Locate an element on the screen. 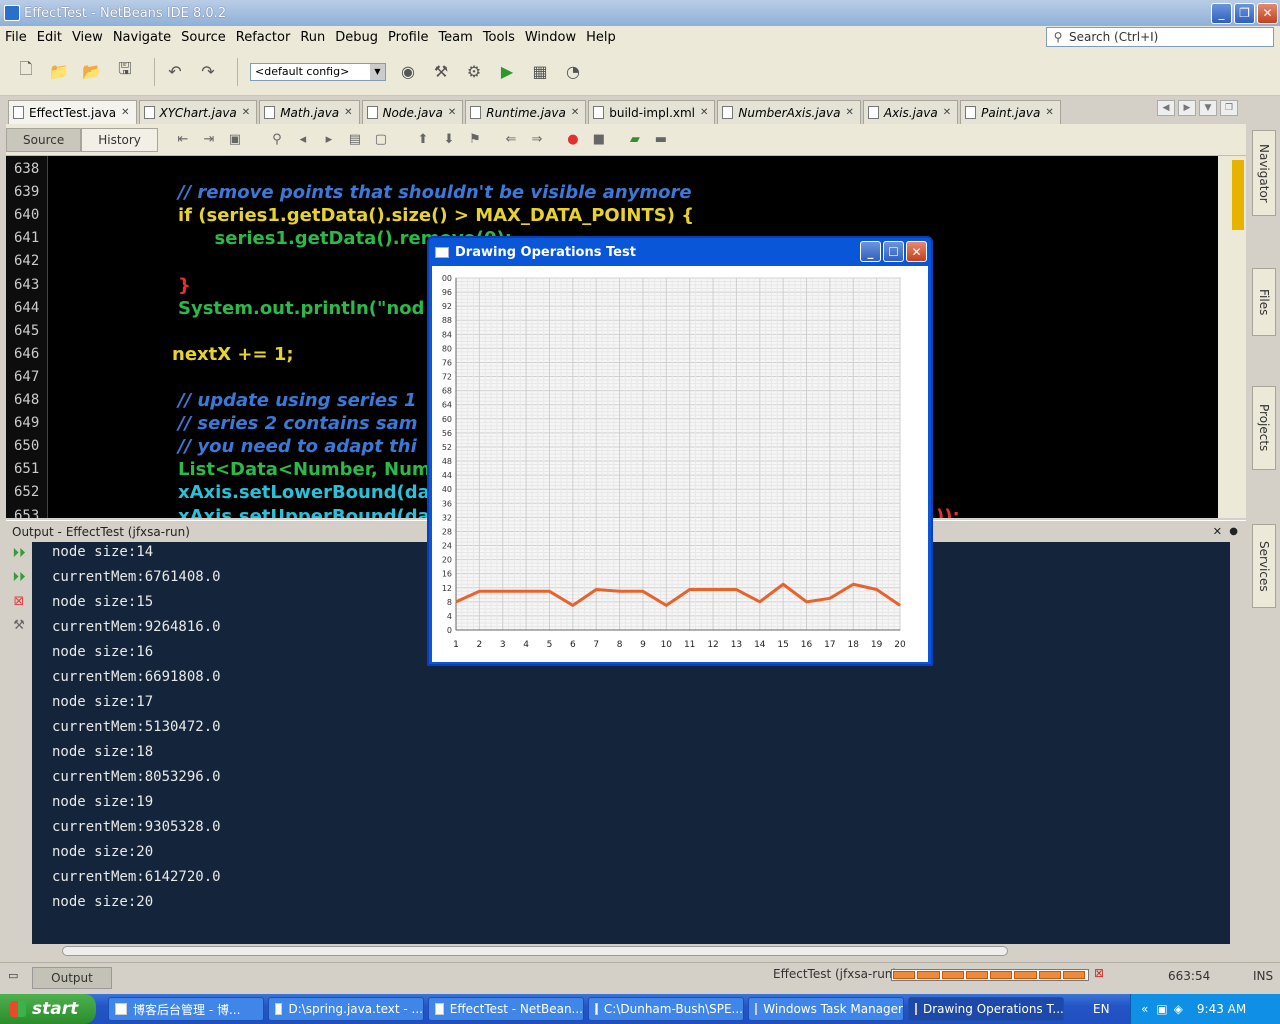 This screenshot has width=1280, height=1024. rerun-modified-icon: ⏵⏵ is located at coordinates (19, 578).